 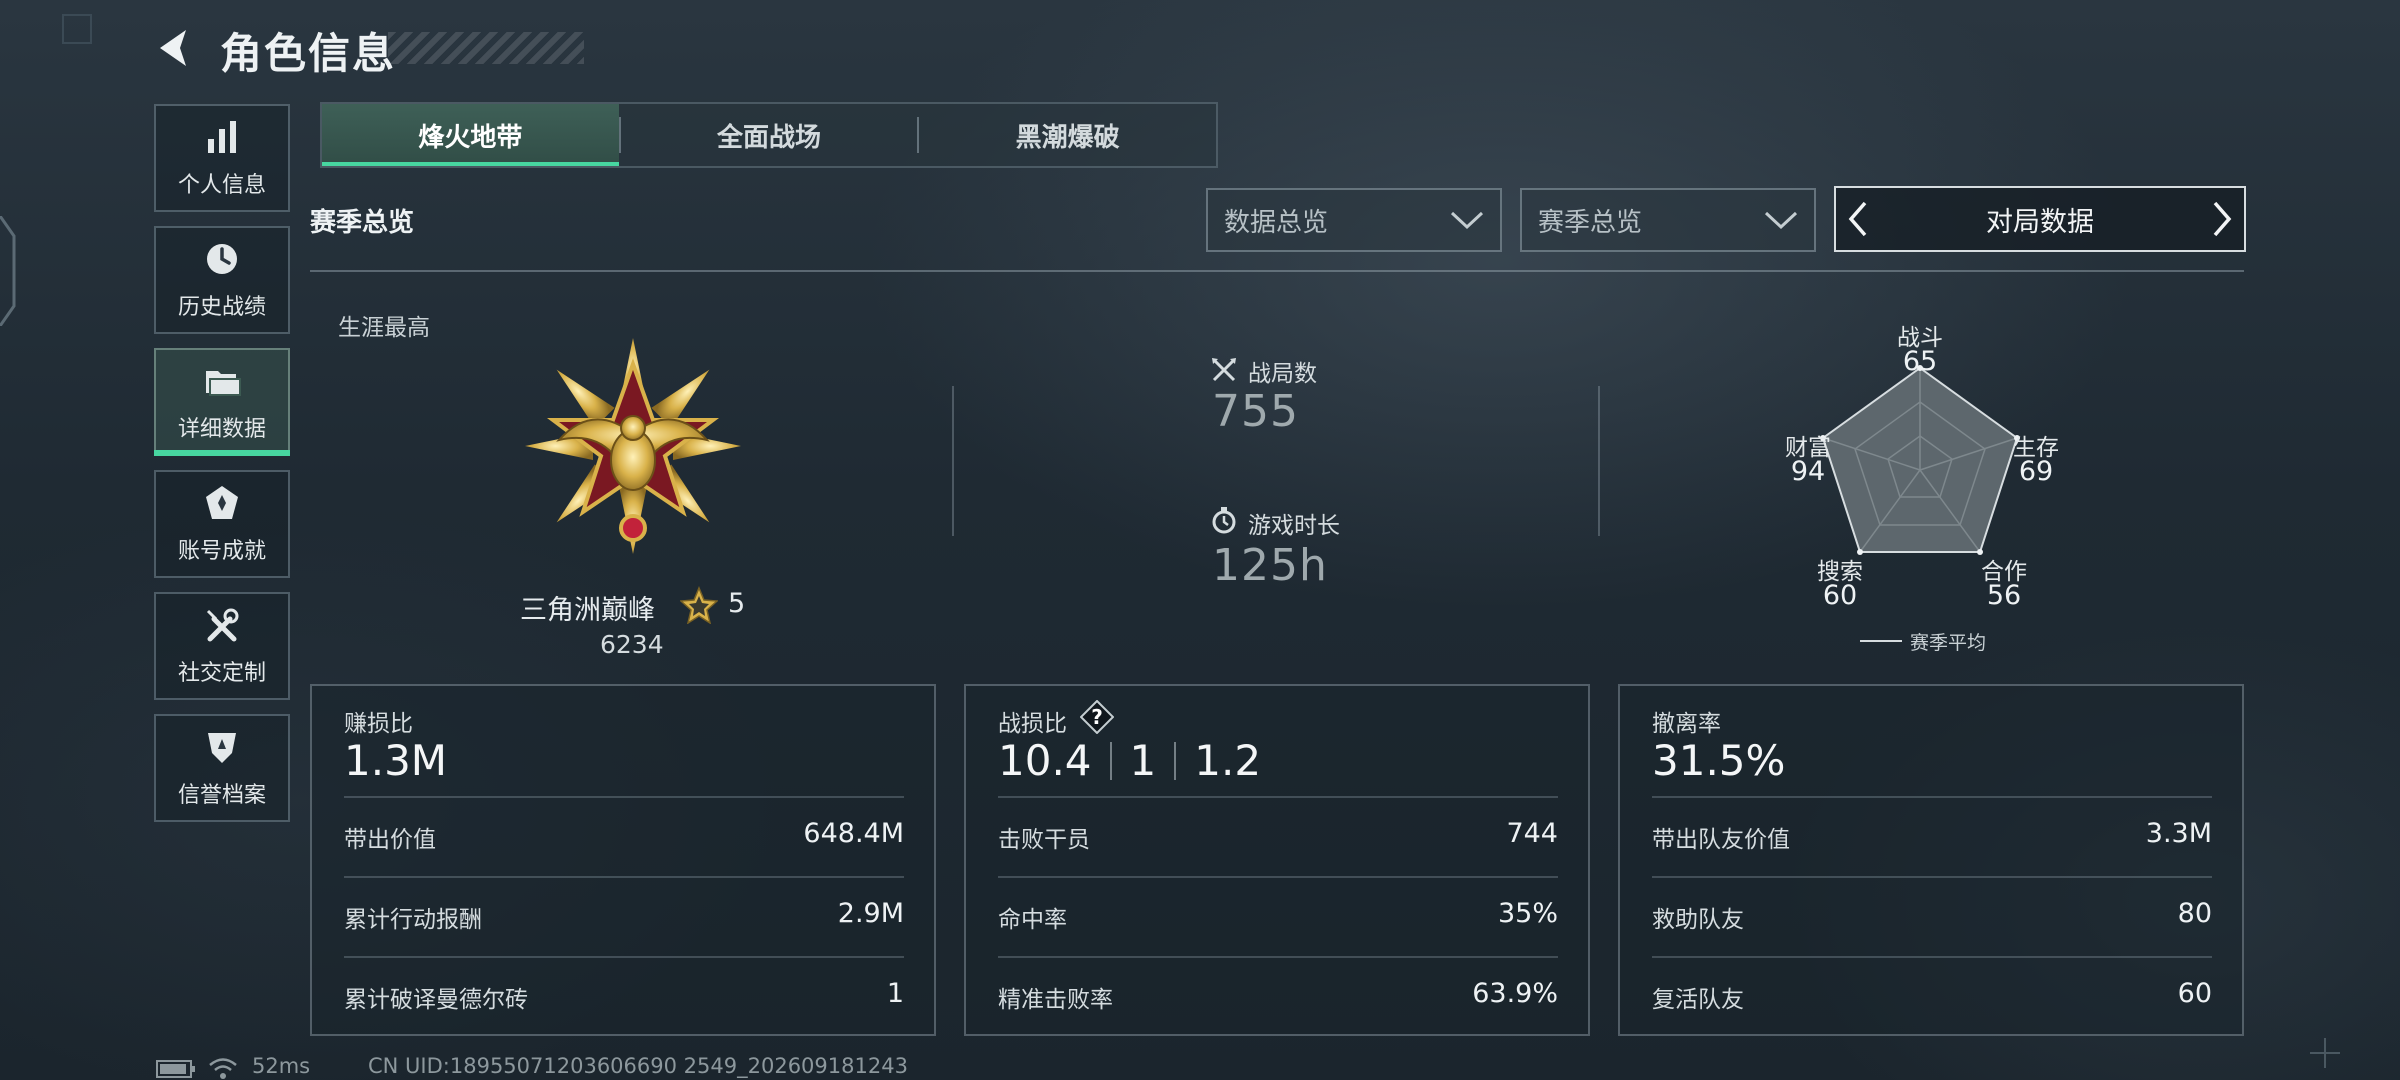 What do you see at coordinates (633, 446) in the screenshot?
I see `rank-medal-icon` at bounding box center [633, 446].